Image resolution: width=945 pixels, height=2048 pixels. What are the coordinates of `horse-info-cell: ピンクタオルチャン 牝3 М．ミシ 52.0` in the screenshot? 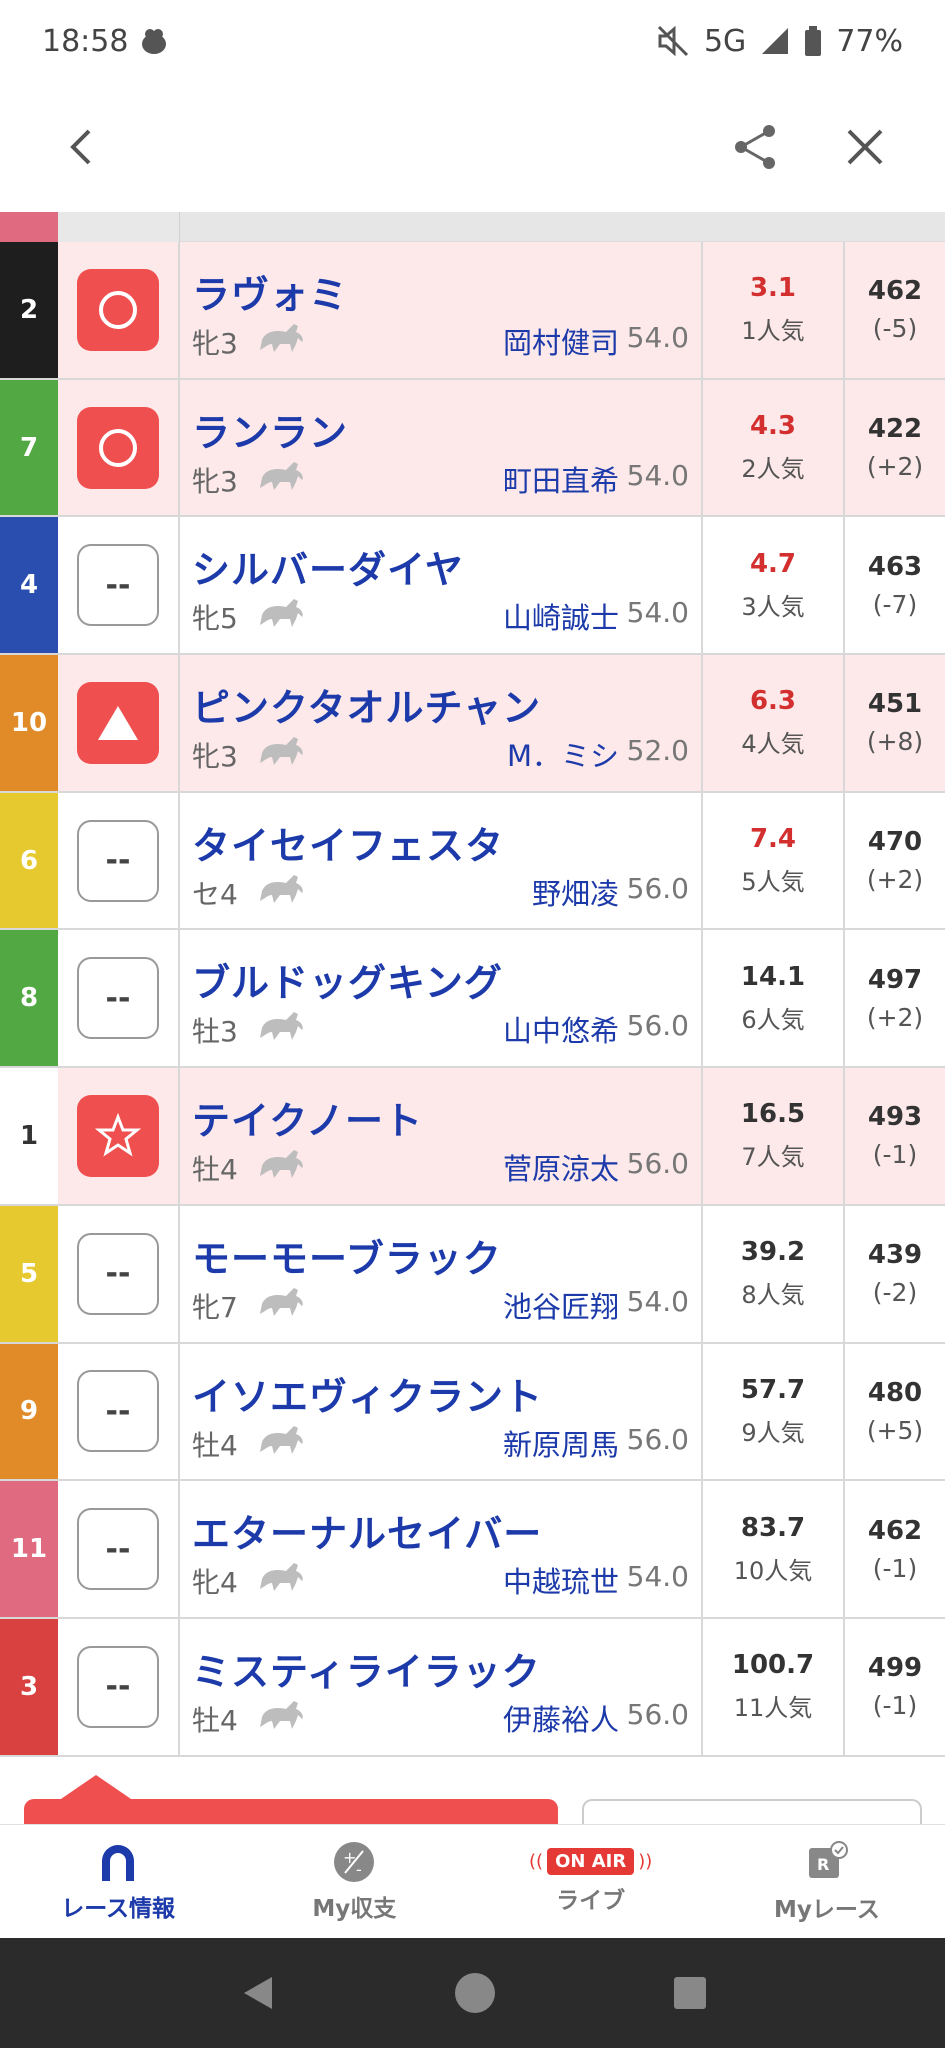 It's located at (441, 723).